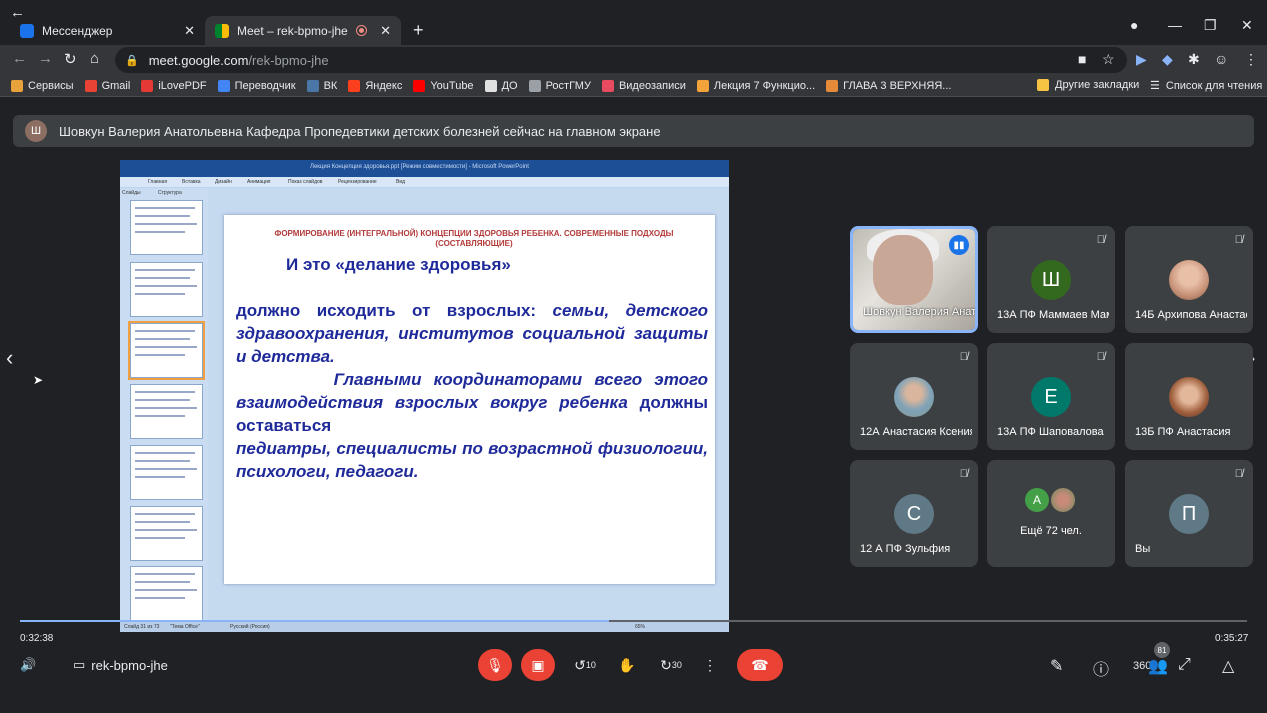 This screenshot has height=713, width=1267. What do you see at coordinates (1210, 25) in the screenshot?
I see `maximize-icon: ❐` at bounding box center [1210, 25].